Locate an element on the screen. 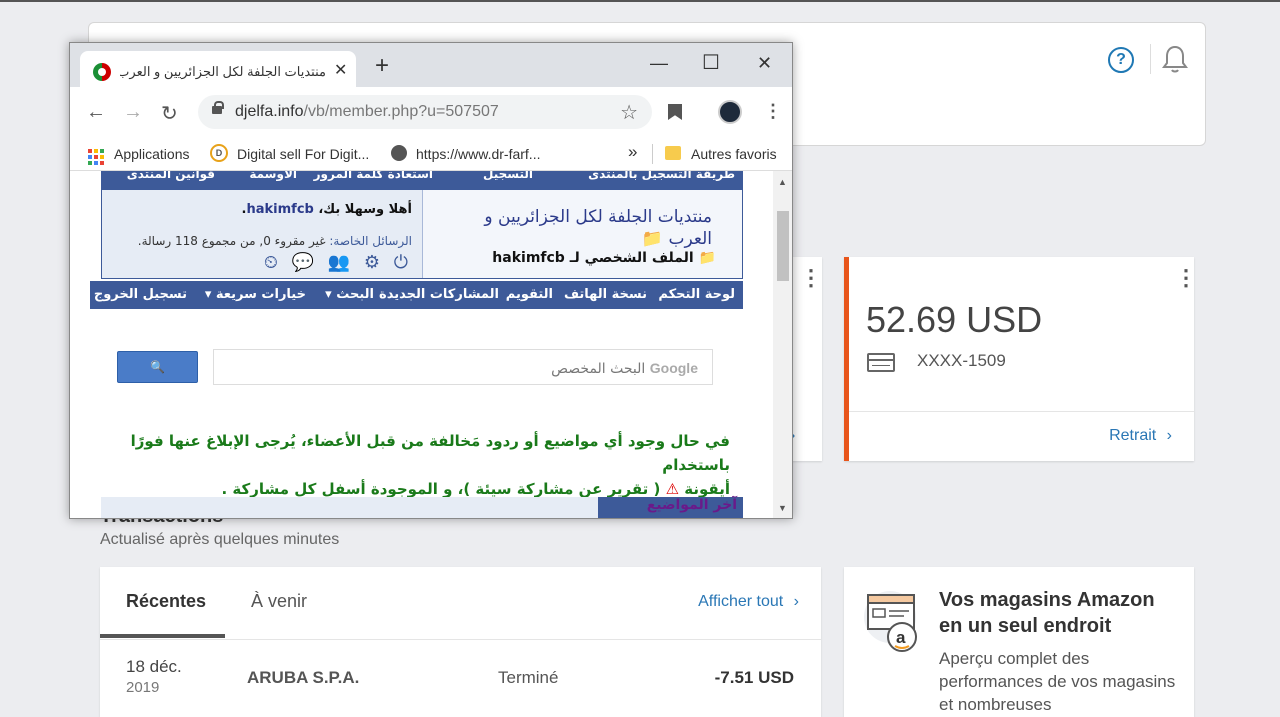  url-text: djelfa.info/vb/member.php?u=507507 is located at coordinates (367, 111).